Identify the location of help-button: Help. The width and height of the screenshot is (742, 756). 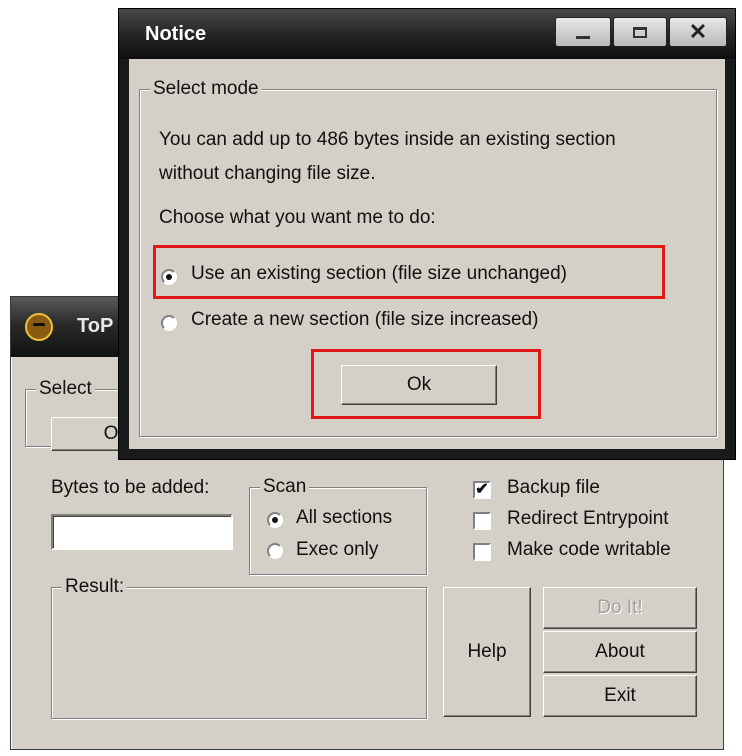
(487, 652).